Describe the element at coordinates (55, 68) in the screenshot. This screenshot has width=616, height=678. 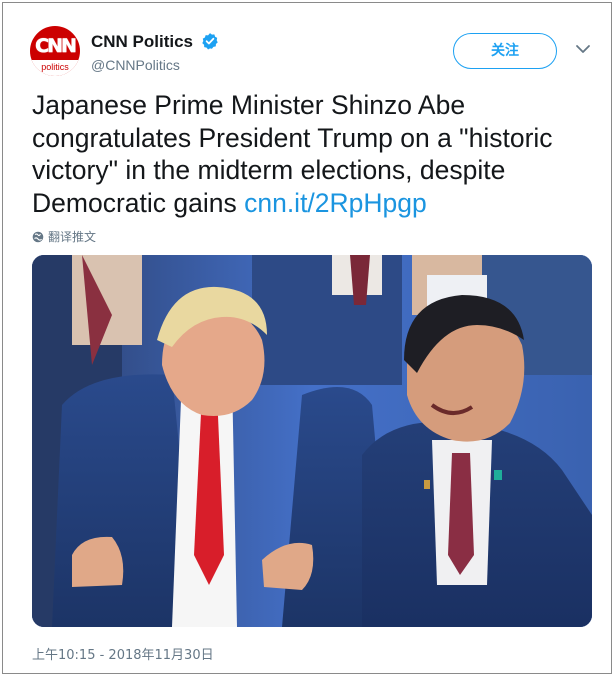
I see `avatar-sub: politics` at that location.